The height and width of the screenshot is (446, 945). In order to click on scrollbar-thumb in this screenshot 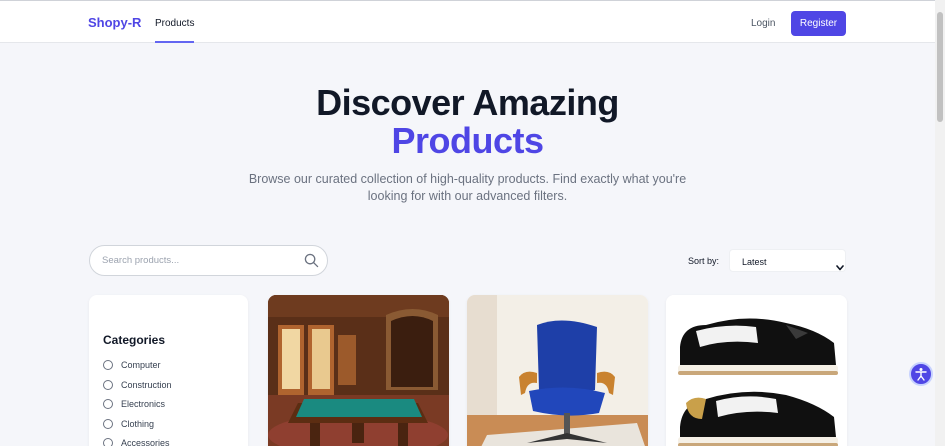, I will do `click(940, 67)`.